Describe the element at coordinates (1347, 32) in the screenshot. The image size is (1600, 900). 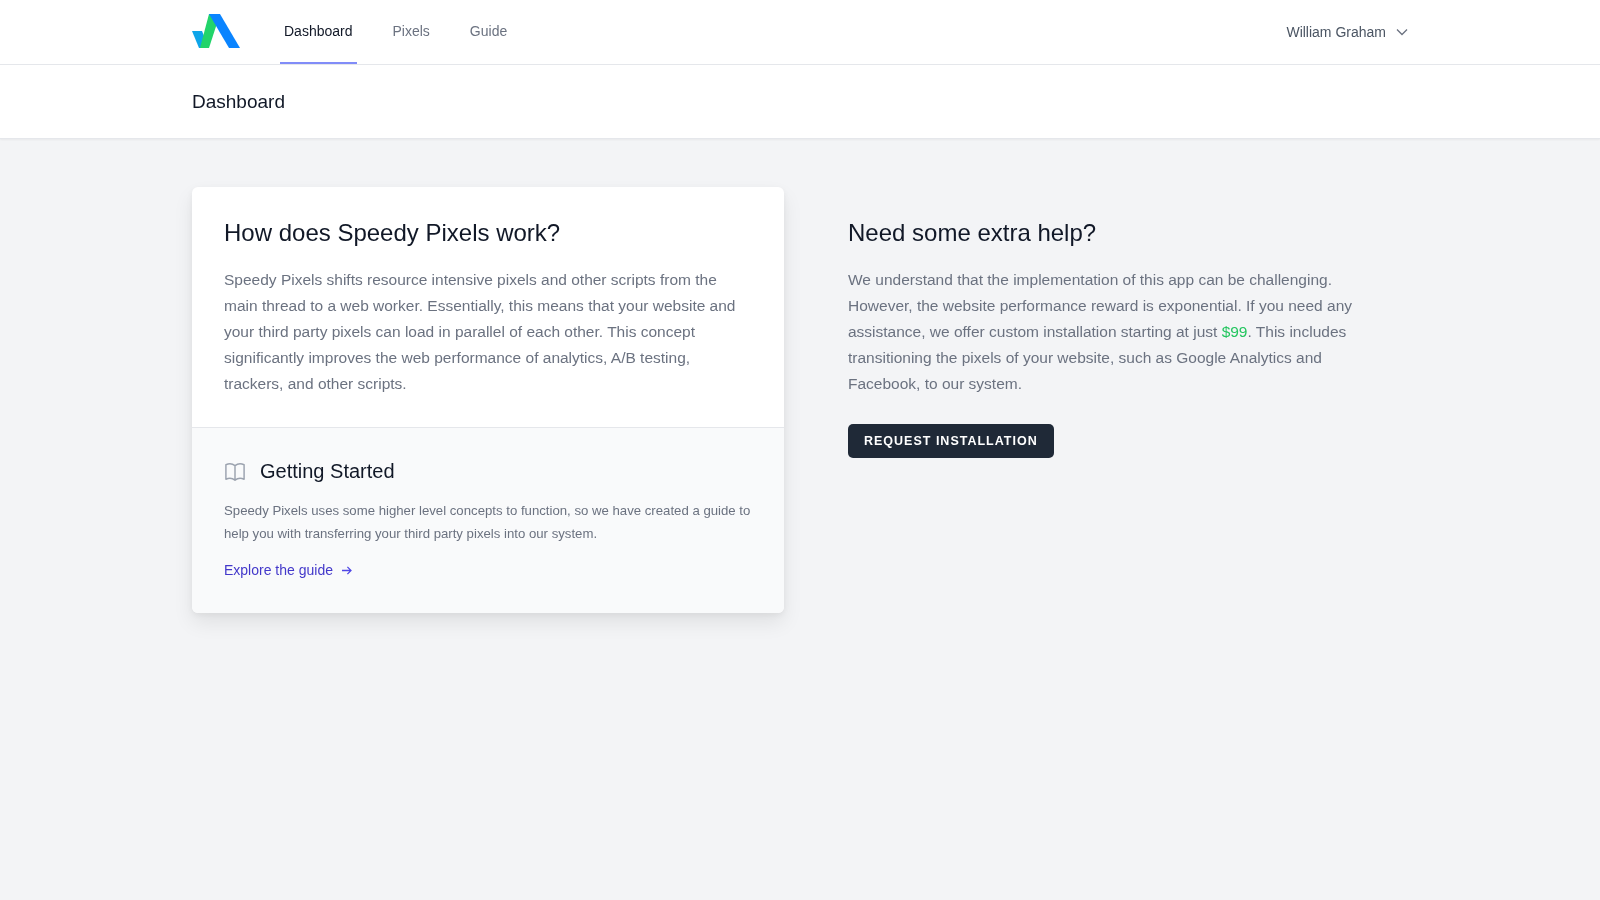
I see `user-menu: William Graham` at that location.